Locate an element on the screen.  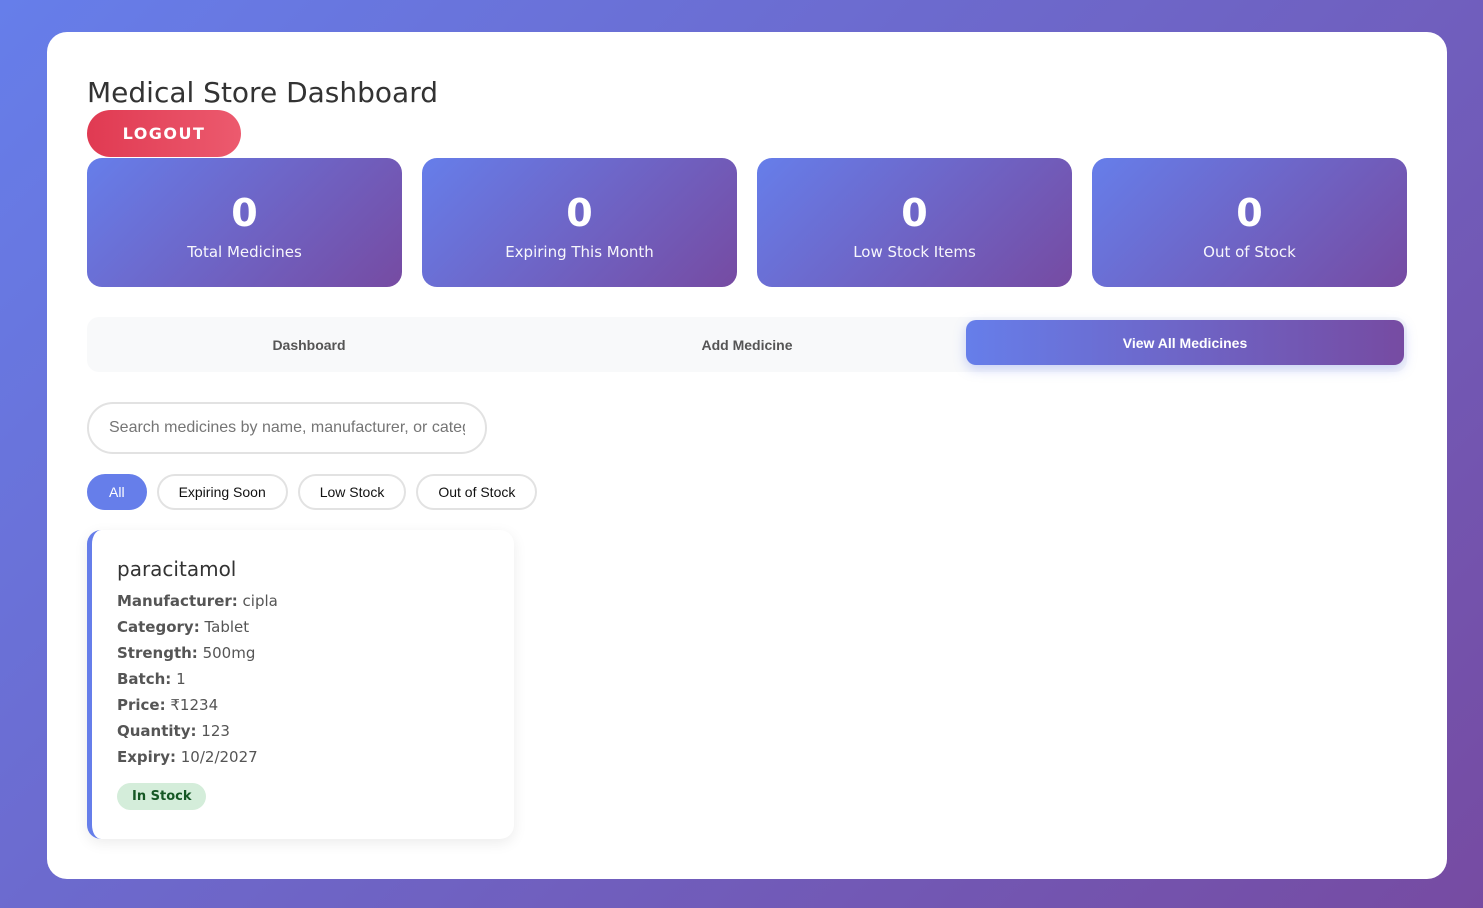
tab-add-medicine: Add Medicine is located at coordinates (747, 344).